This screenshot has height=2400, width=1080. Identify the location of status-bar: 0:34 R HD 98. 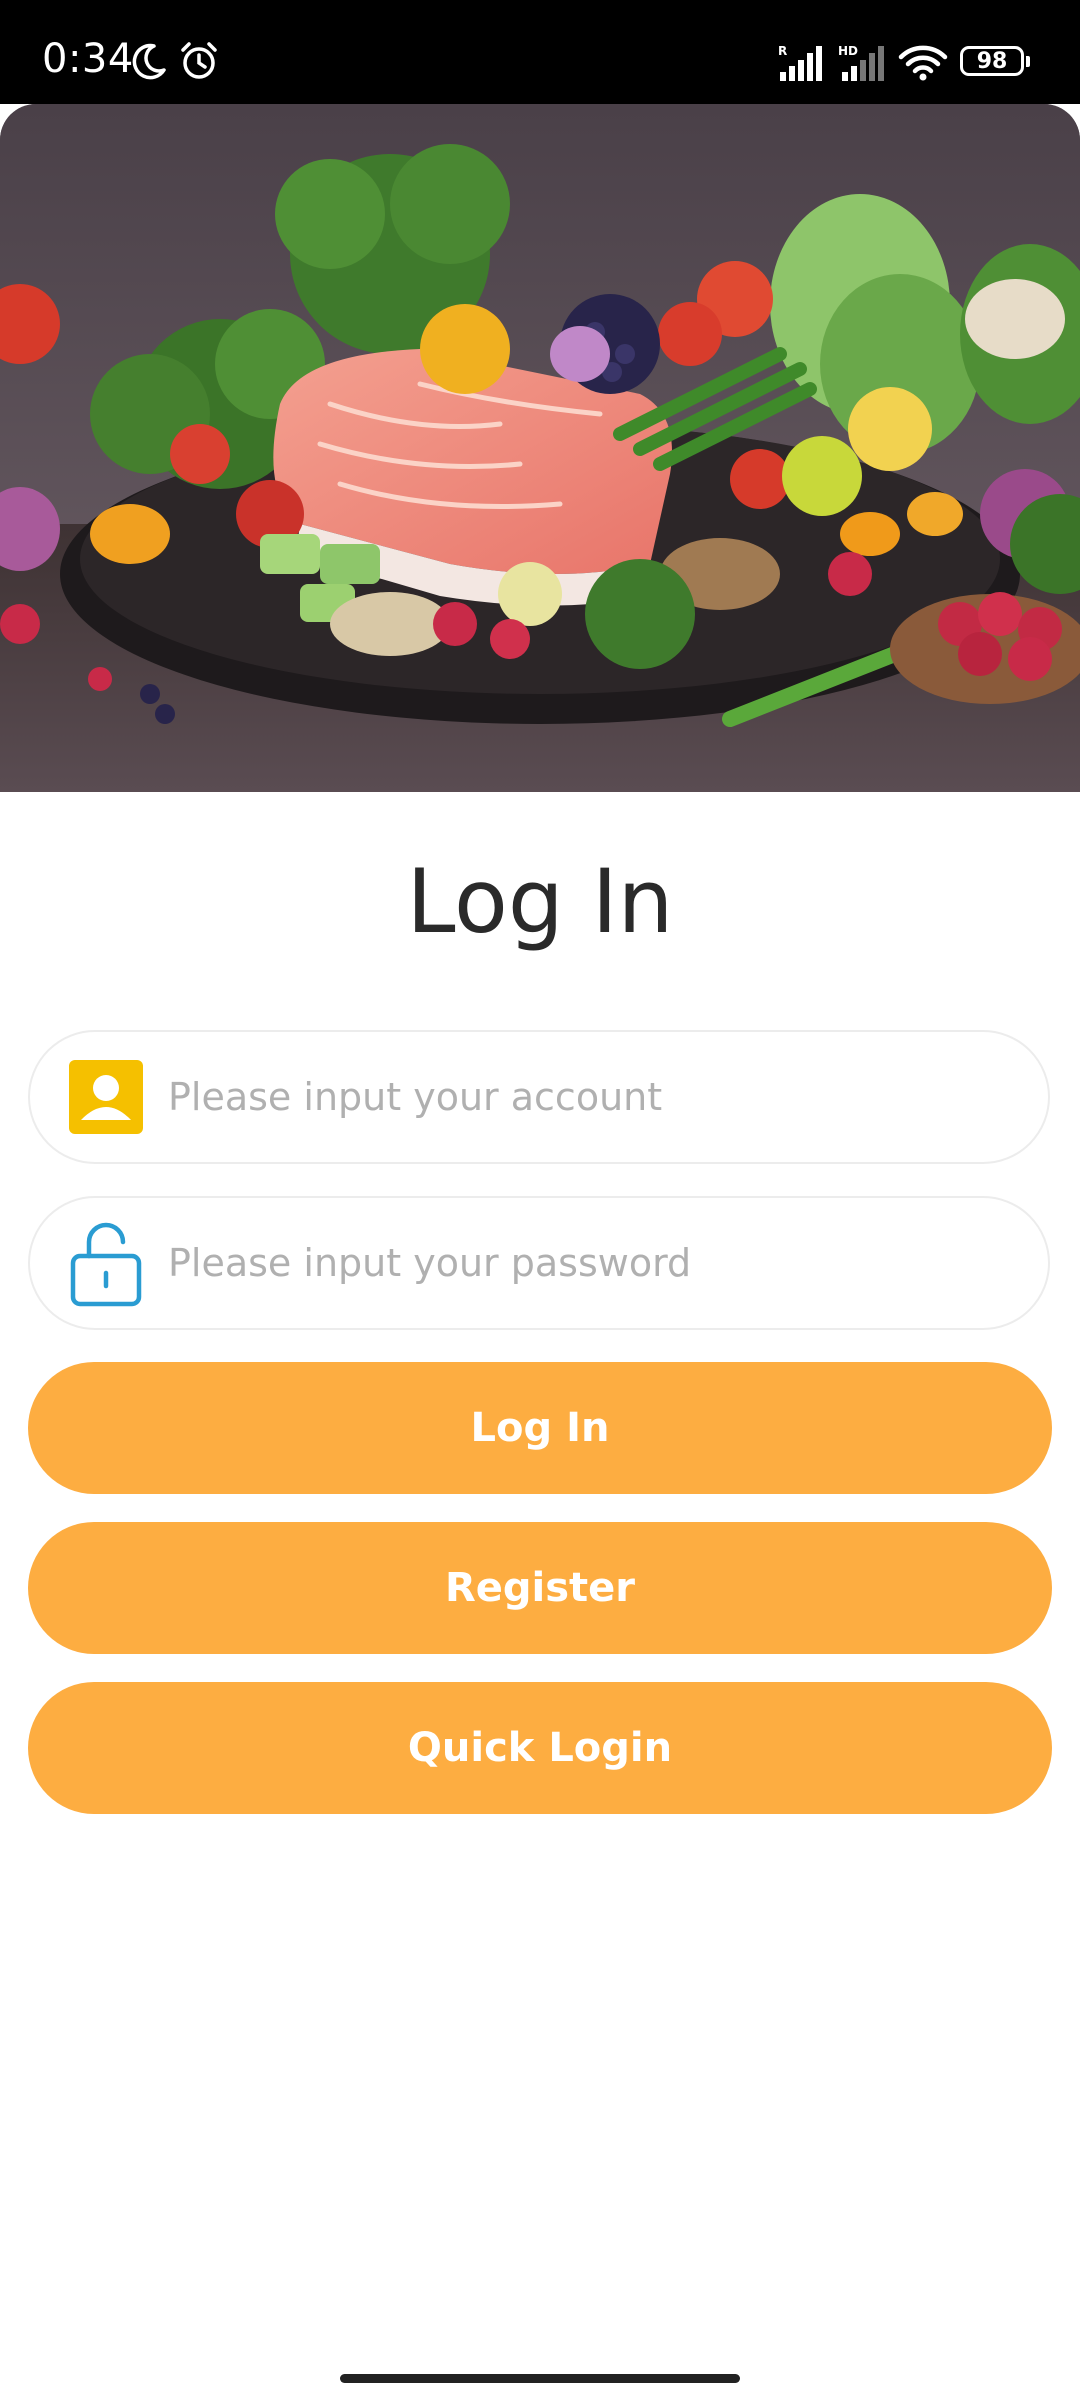
(540, 52).